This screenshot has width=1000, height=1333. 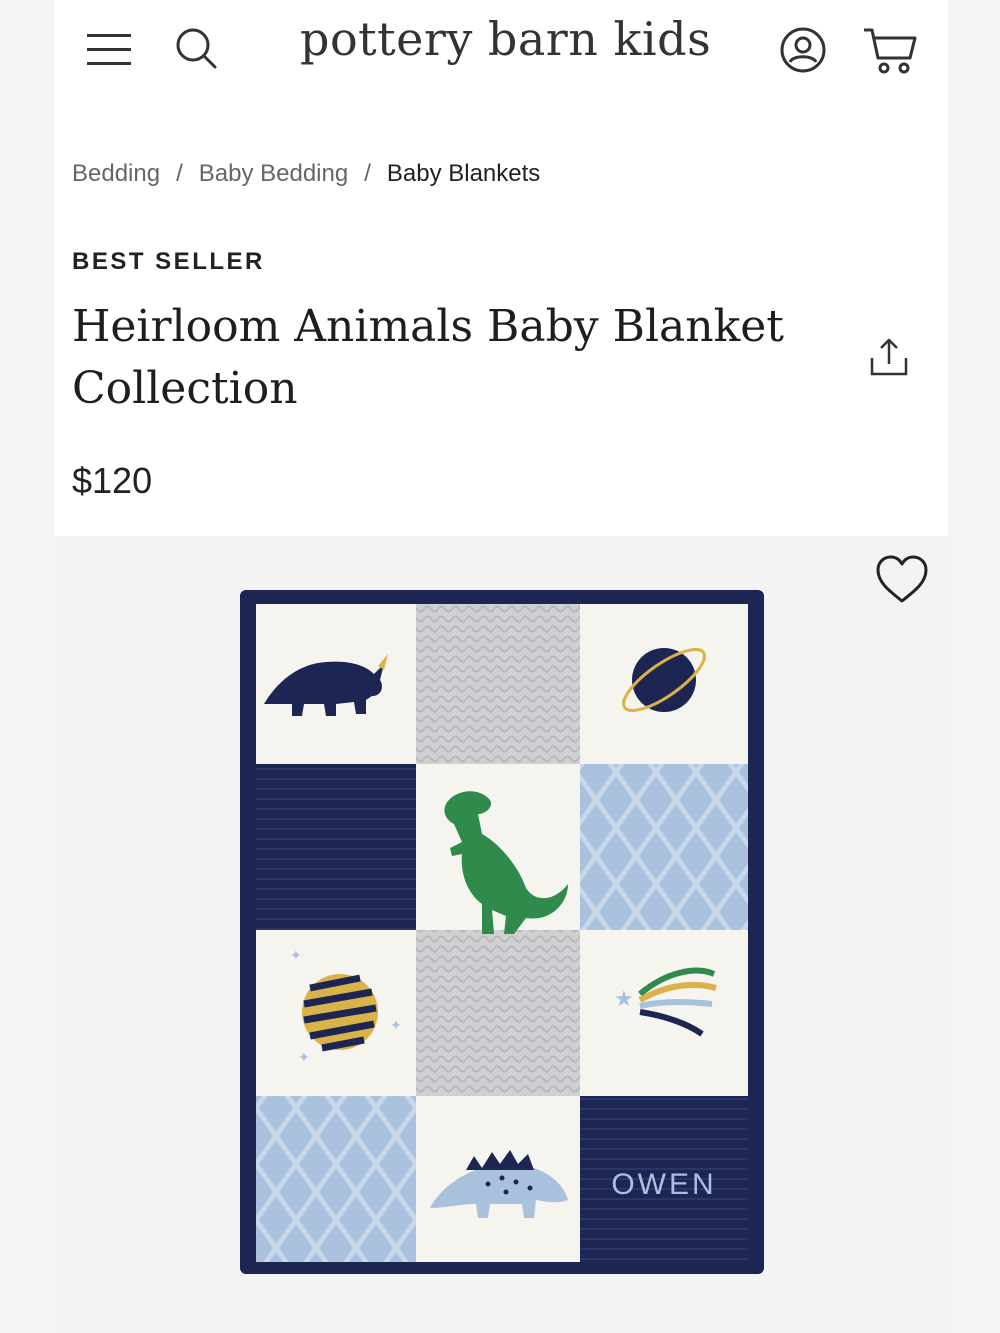 What do you see at coordinates (109, 50) in the screenshot?
I see `menu-icon` at bounding box center [109, 50].